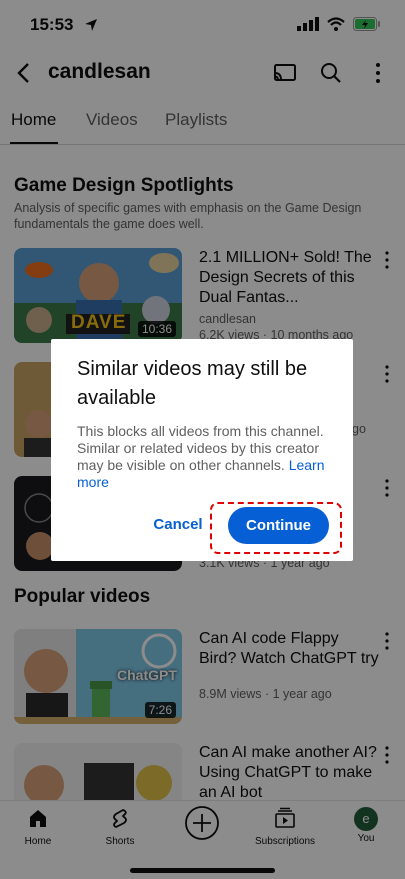 This screenshot has height=879, width=405. I want to click on dialog-title: Similar videos may still be available, so click(192, 383).